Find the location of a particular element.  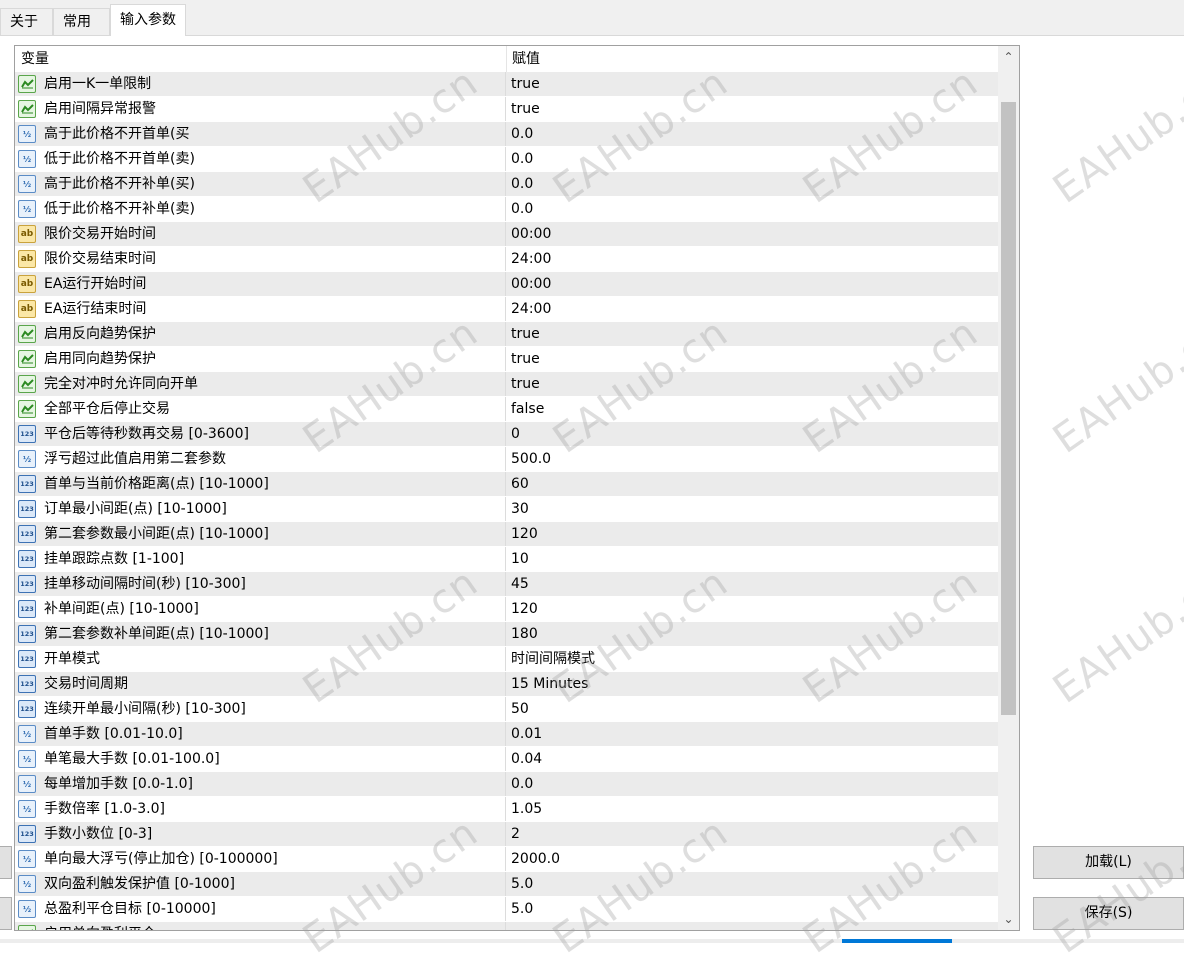

value-cell: 50 is located at coordinates (751, 709).